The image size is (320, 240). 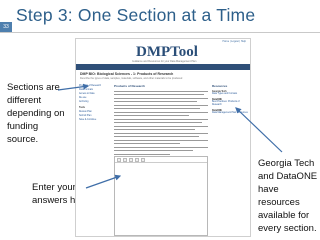 I want to click on sidebar-item: Archiving, so click(x=94, y=102).